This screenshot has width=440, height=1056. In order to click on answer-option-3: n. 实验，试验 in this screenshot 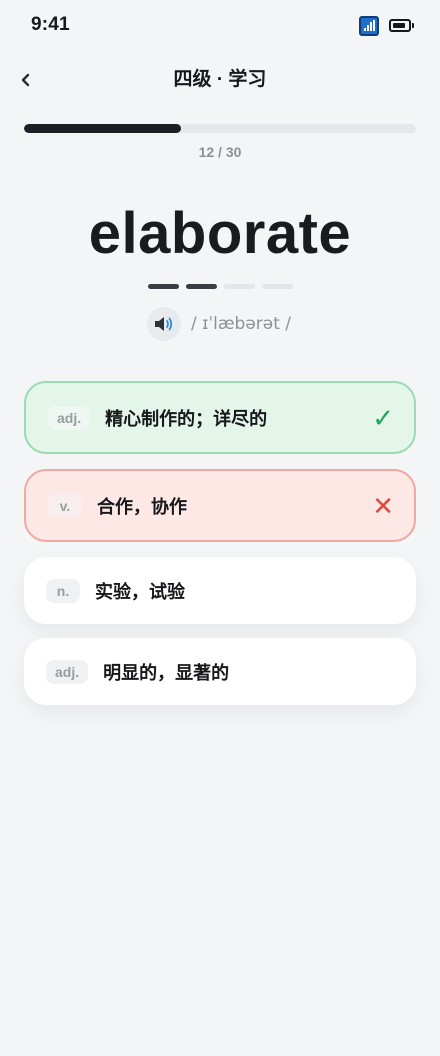, I will do `click(220, 590)`.